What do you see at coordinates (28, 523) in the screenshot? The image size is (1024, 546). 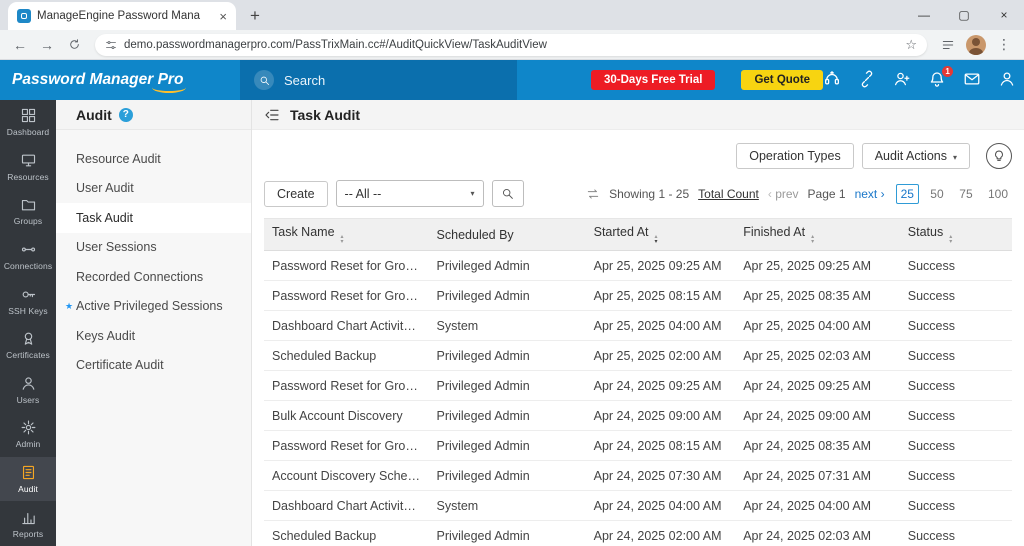 I see `sidebar-item-reports: Reports` at bounding box center [28, 523].